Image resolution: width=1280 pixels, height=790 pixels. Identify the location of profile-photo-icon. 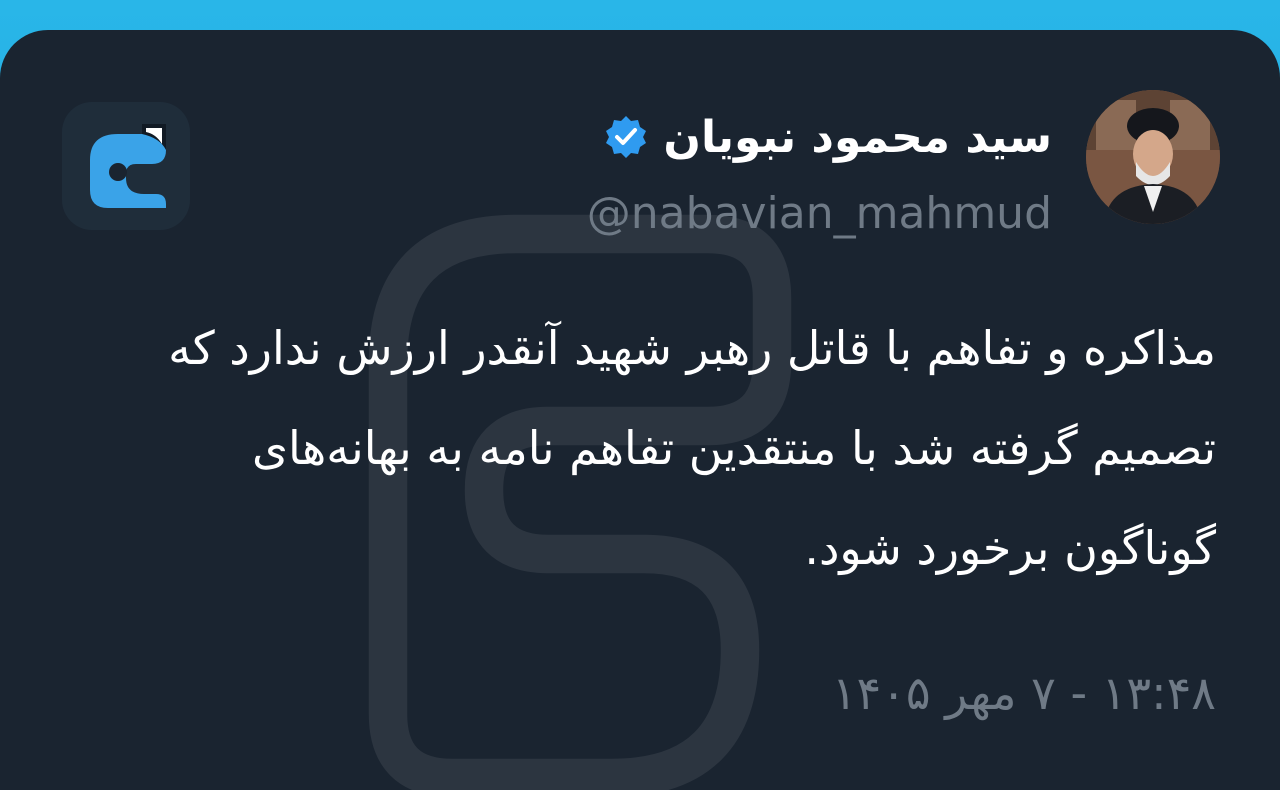
(1153, 157).